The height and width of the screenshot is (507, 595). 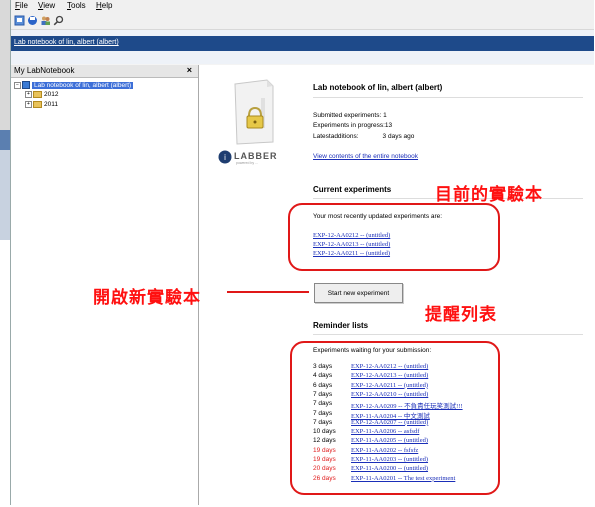 I want to click on menu-view: View, so click(x=46, y=5).